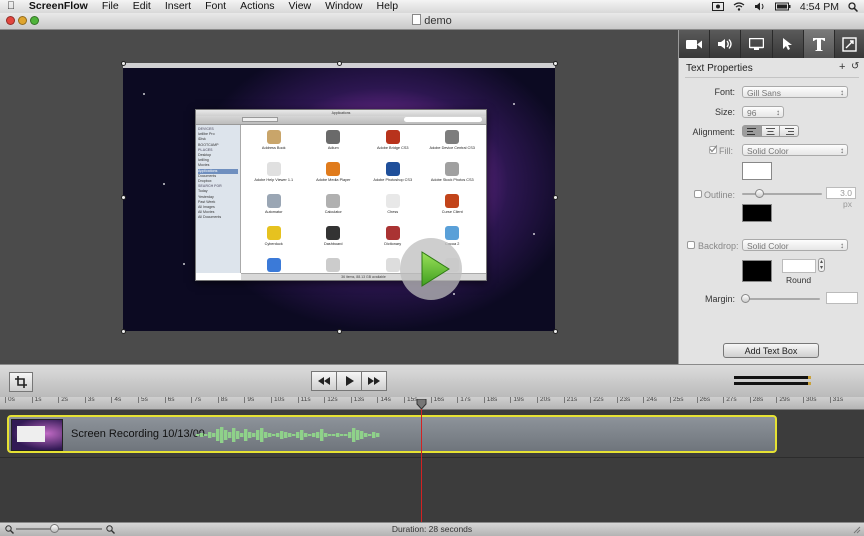 The height and width of the screenshot is (536, 864). I want to click on backdrop-checkbox, so click(691, 245).